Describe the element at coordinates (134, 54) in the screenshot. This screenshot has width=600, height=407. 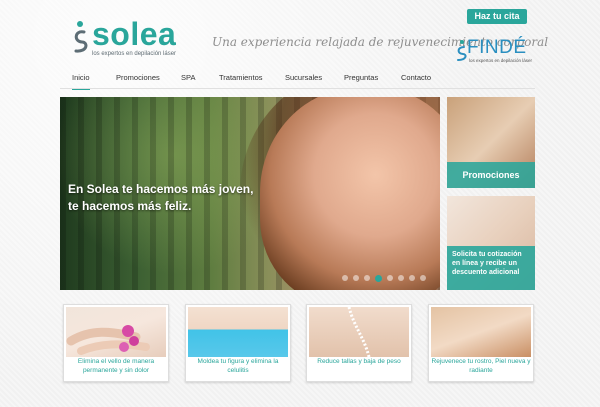
I see `brand-subtitle: los expertos en depilación láser` at that location.